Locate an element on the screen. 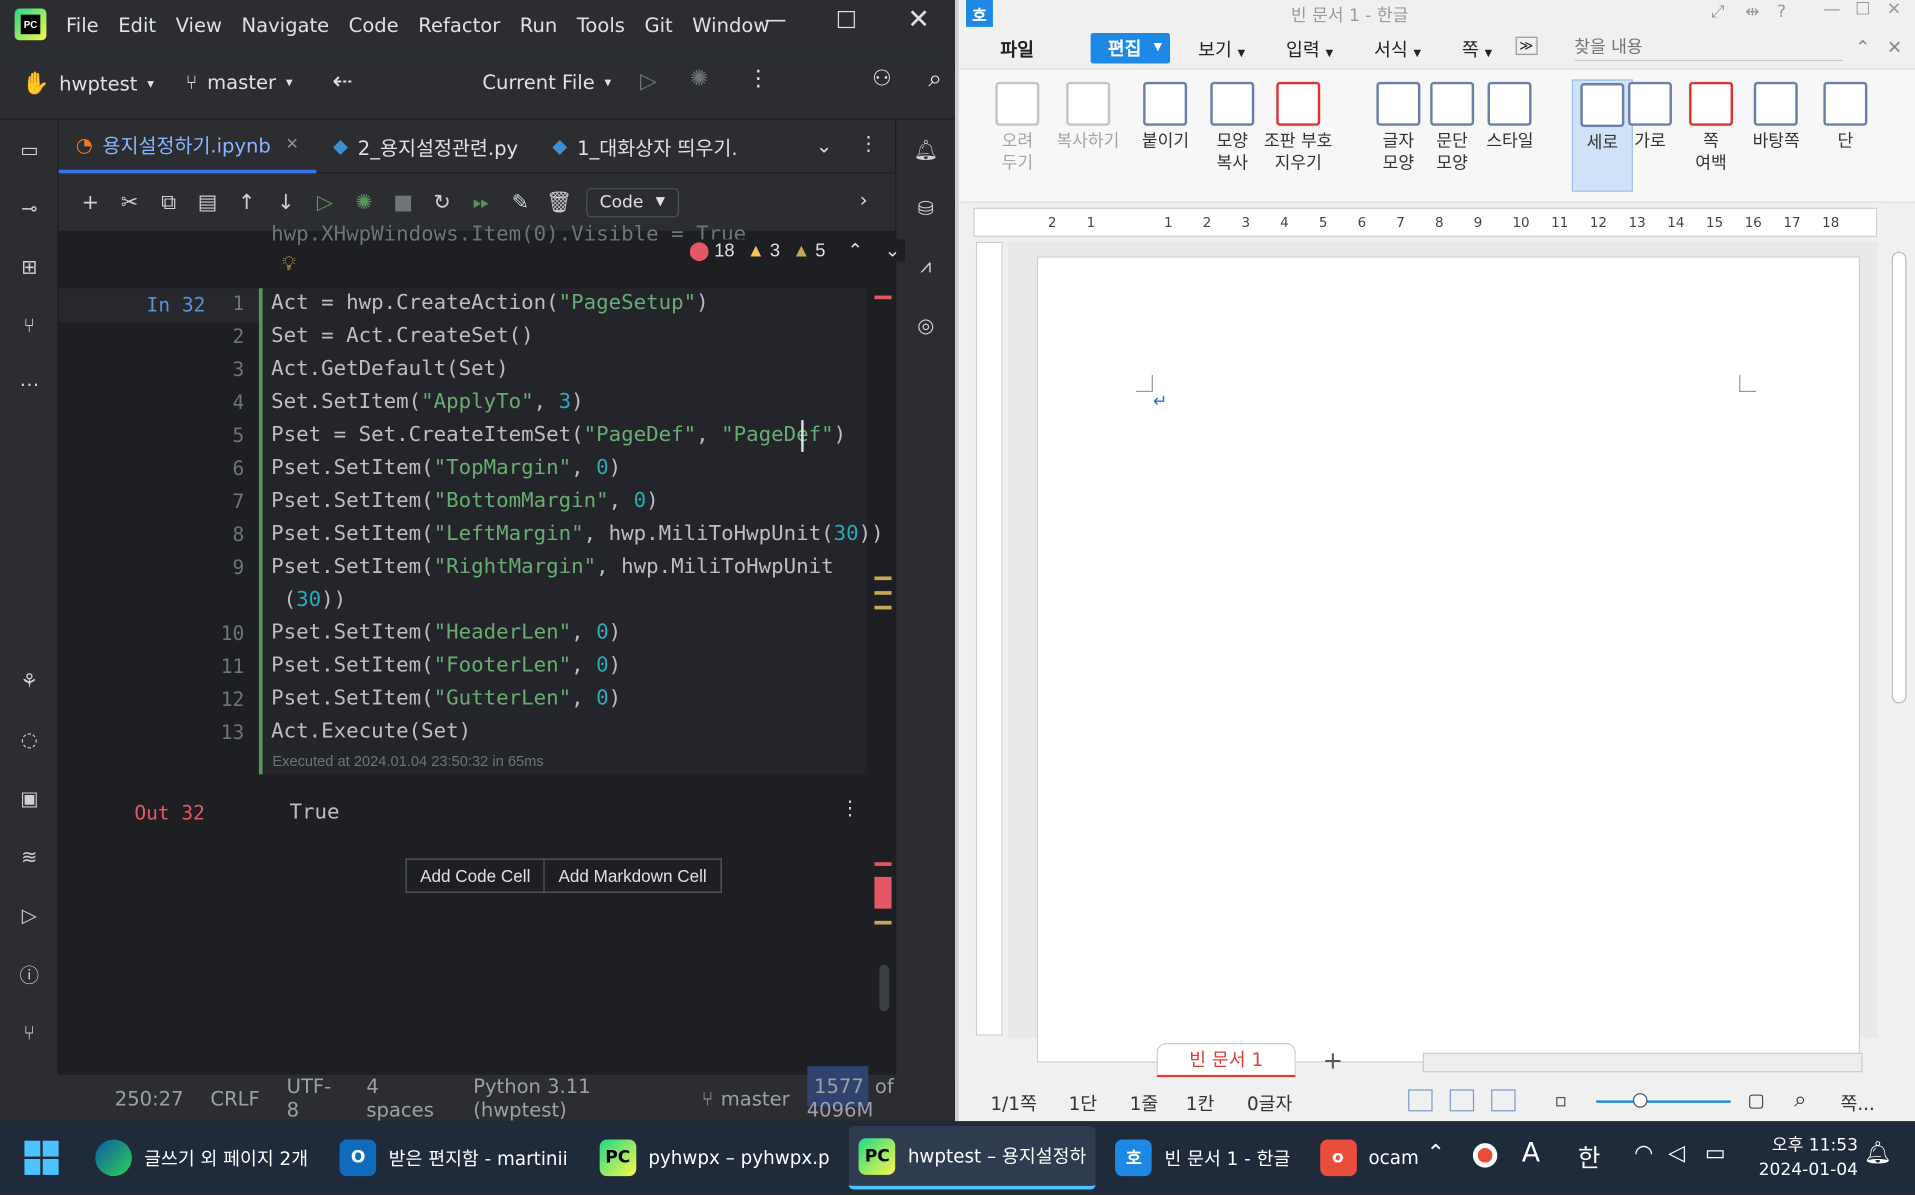  clear-markup-button: 조판 부호 지우기 is located at coordinates (1298, 128).